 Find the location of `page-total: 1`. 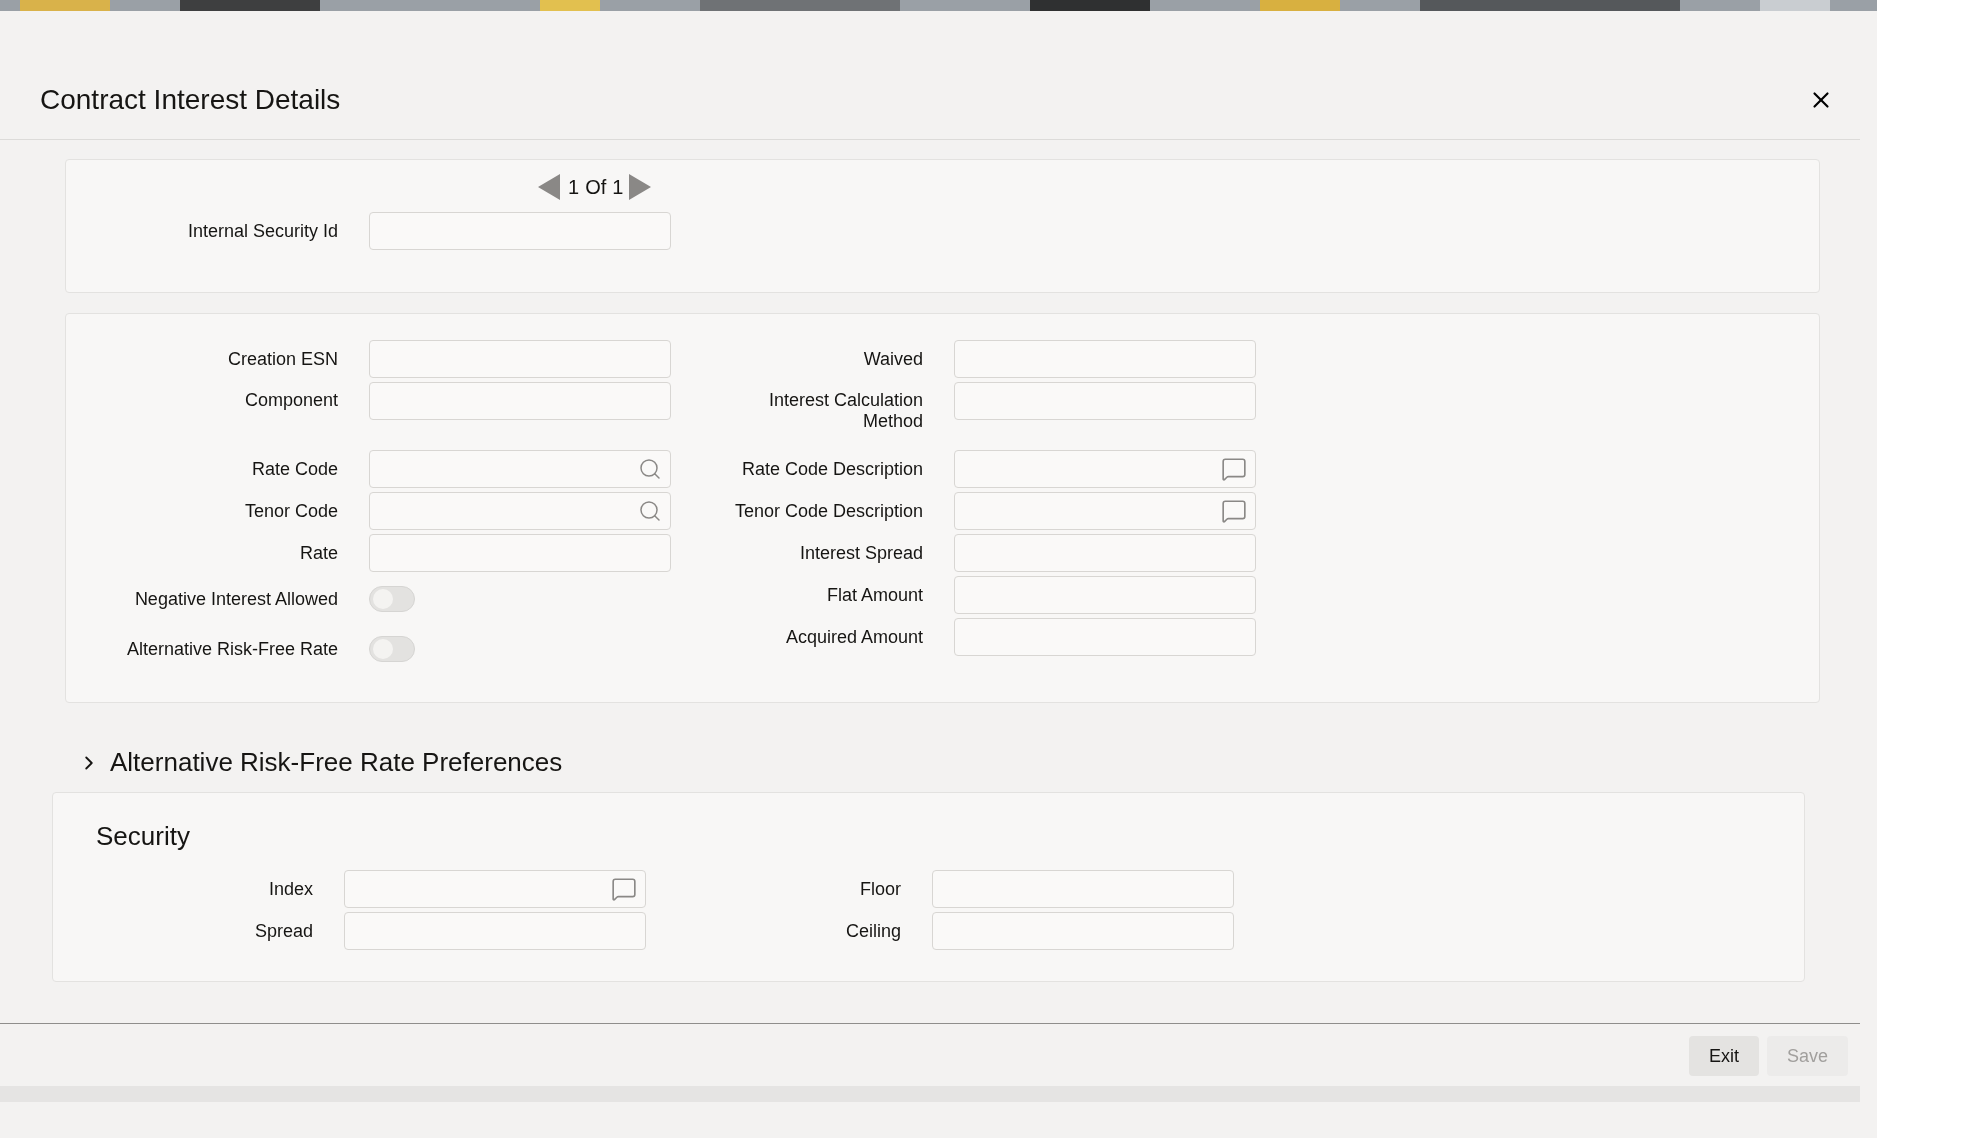

page-total: 1 is located at coordinates (618, 187).